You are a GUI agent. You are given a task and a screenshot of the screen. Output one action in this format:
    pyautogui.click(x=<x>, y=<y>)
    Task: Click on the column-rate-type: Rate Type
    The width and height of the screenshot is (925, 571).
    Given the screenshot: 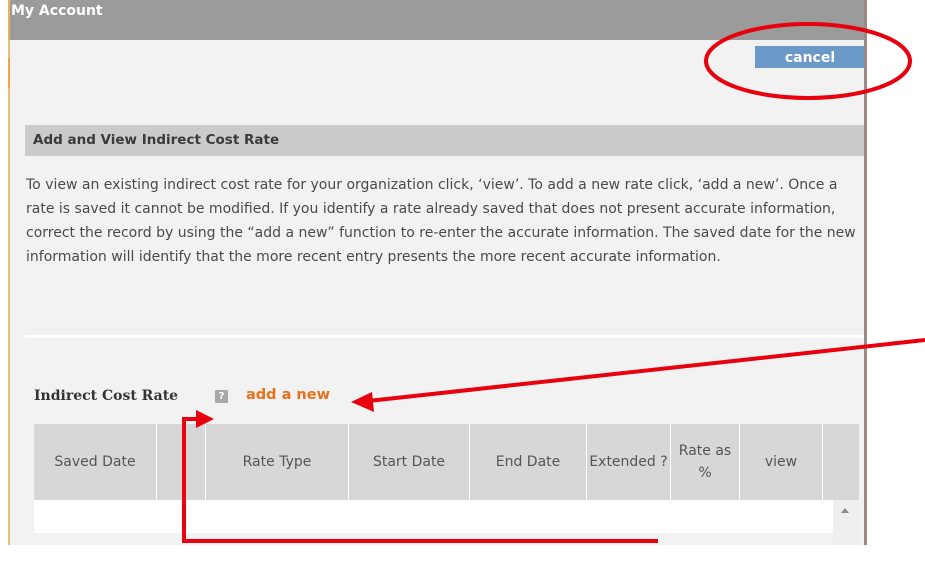 What is the action you would take?
    pyautogui.click(x=277, y=462)
    